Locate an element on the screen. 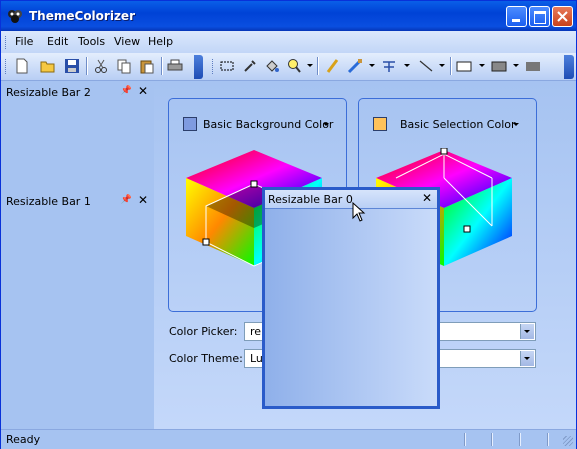  selection-color-label: Basic Selection Color is located at coordinates (458, 124).